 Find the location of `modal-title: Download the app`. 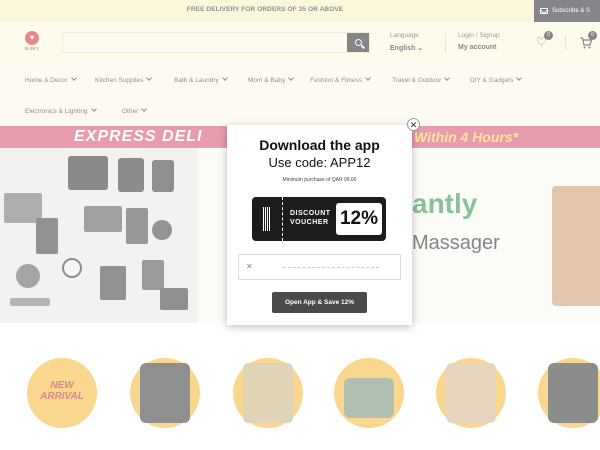

modal-title: Download the app is located at coordinates (319, 145).